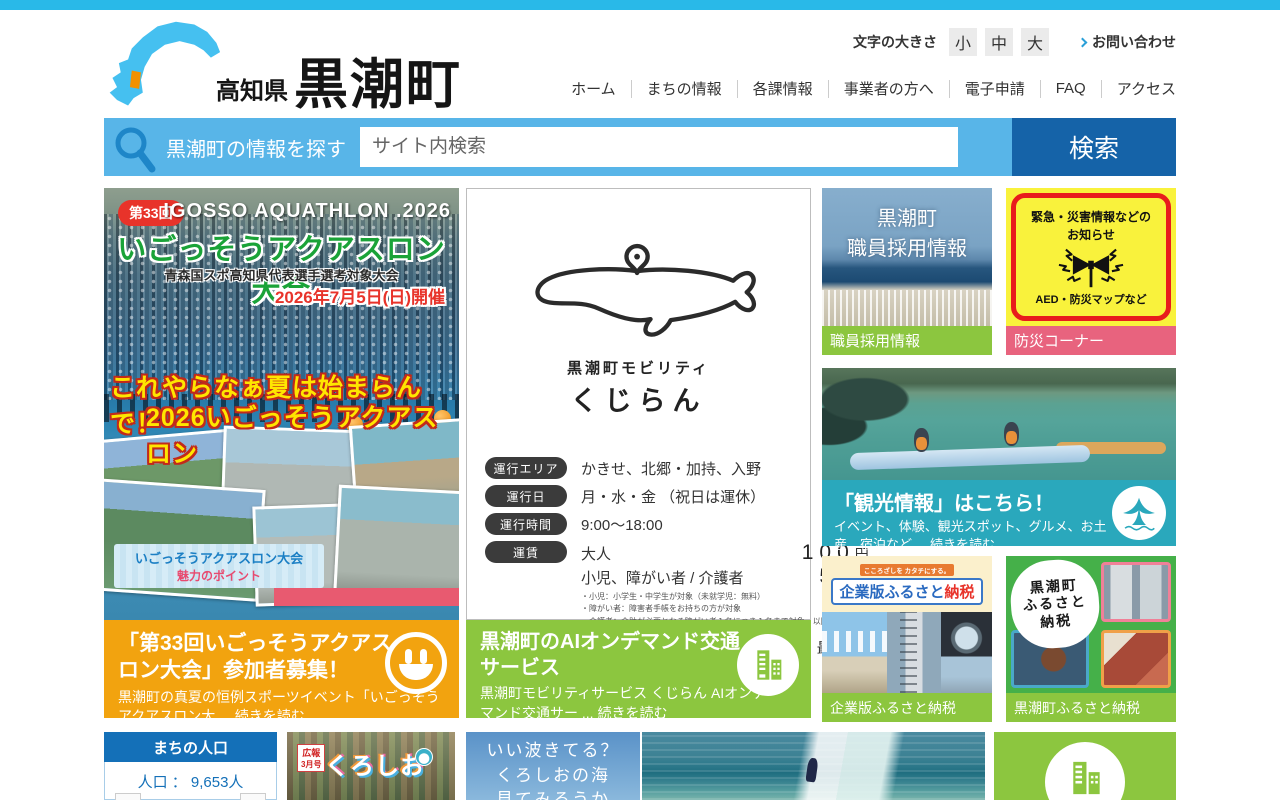  I want to click on tourism-banner-text: イベント、体験、観光スポット、グルメ、お土産、宿泊など ... 続きを読む, so click(970, 535).